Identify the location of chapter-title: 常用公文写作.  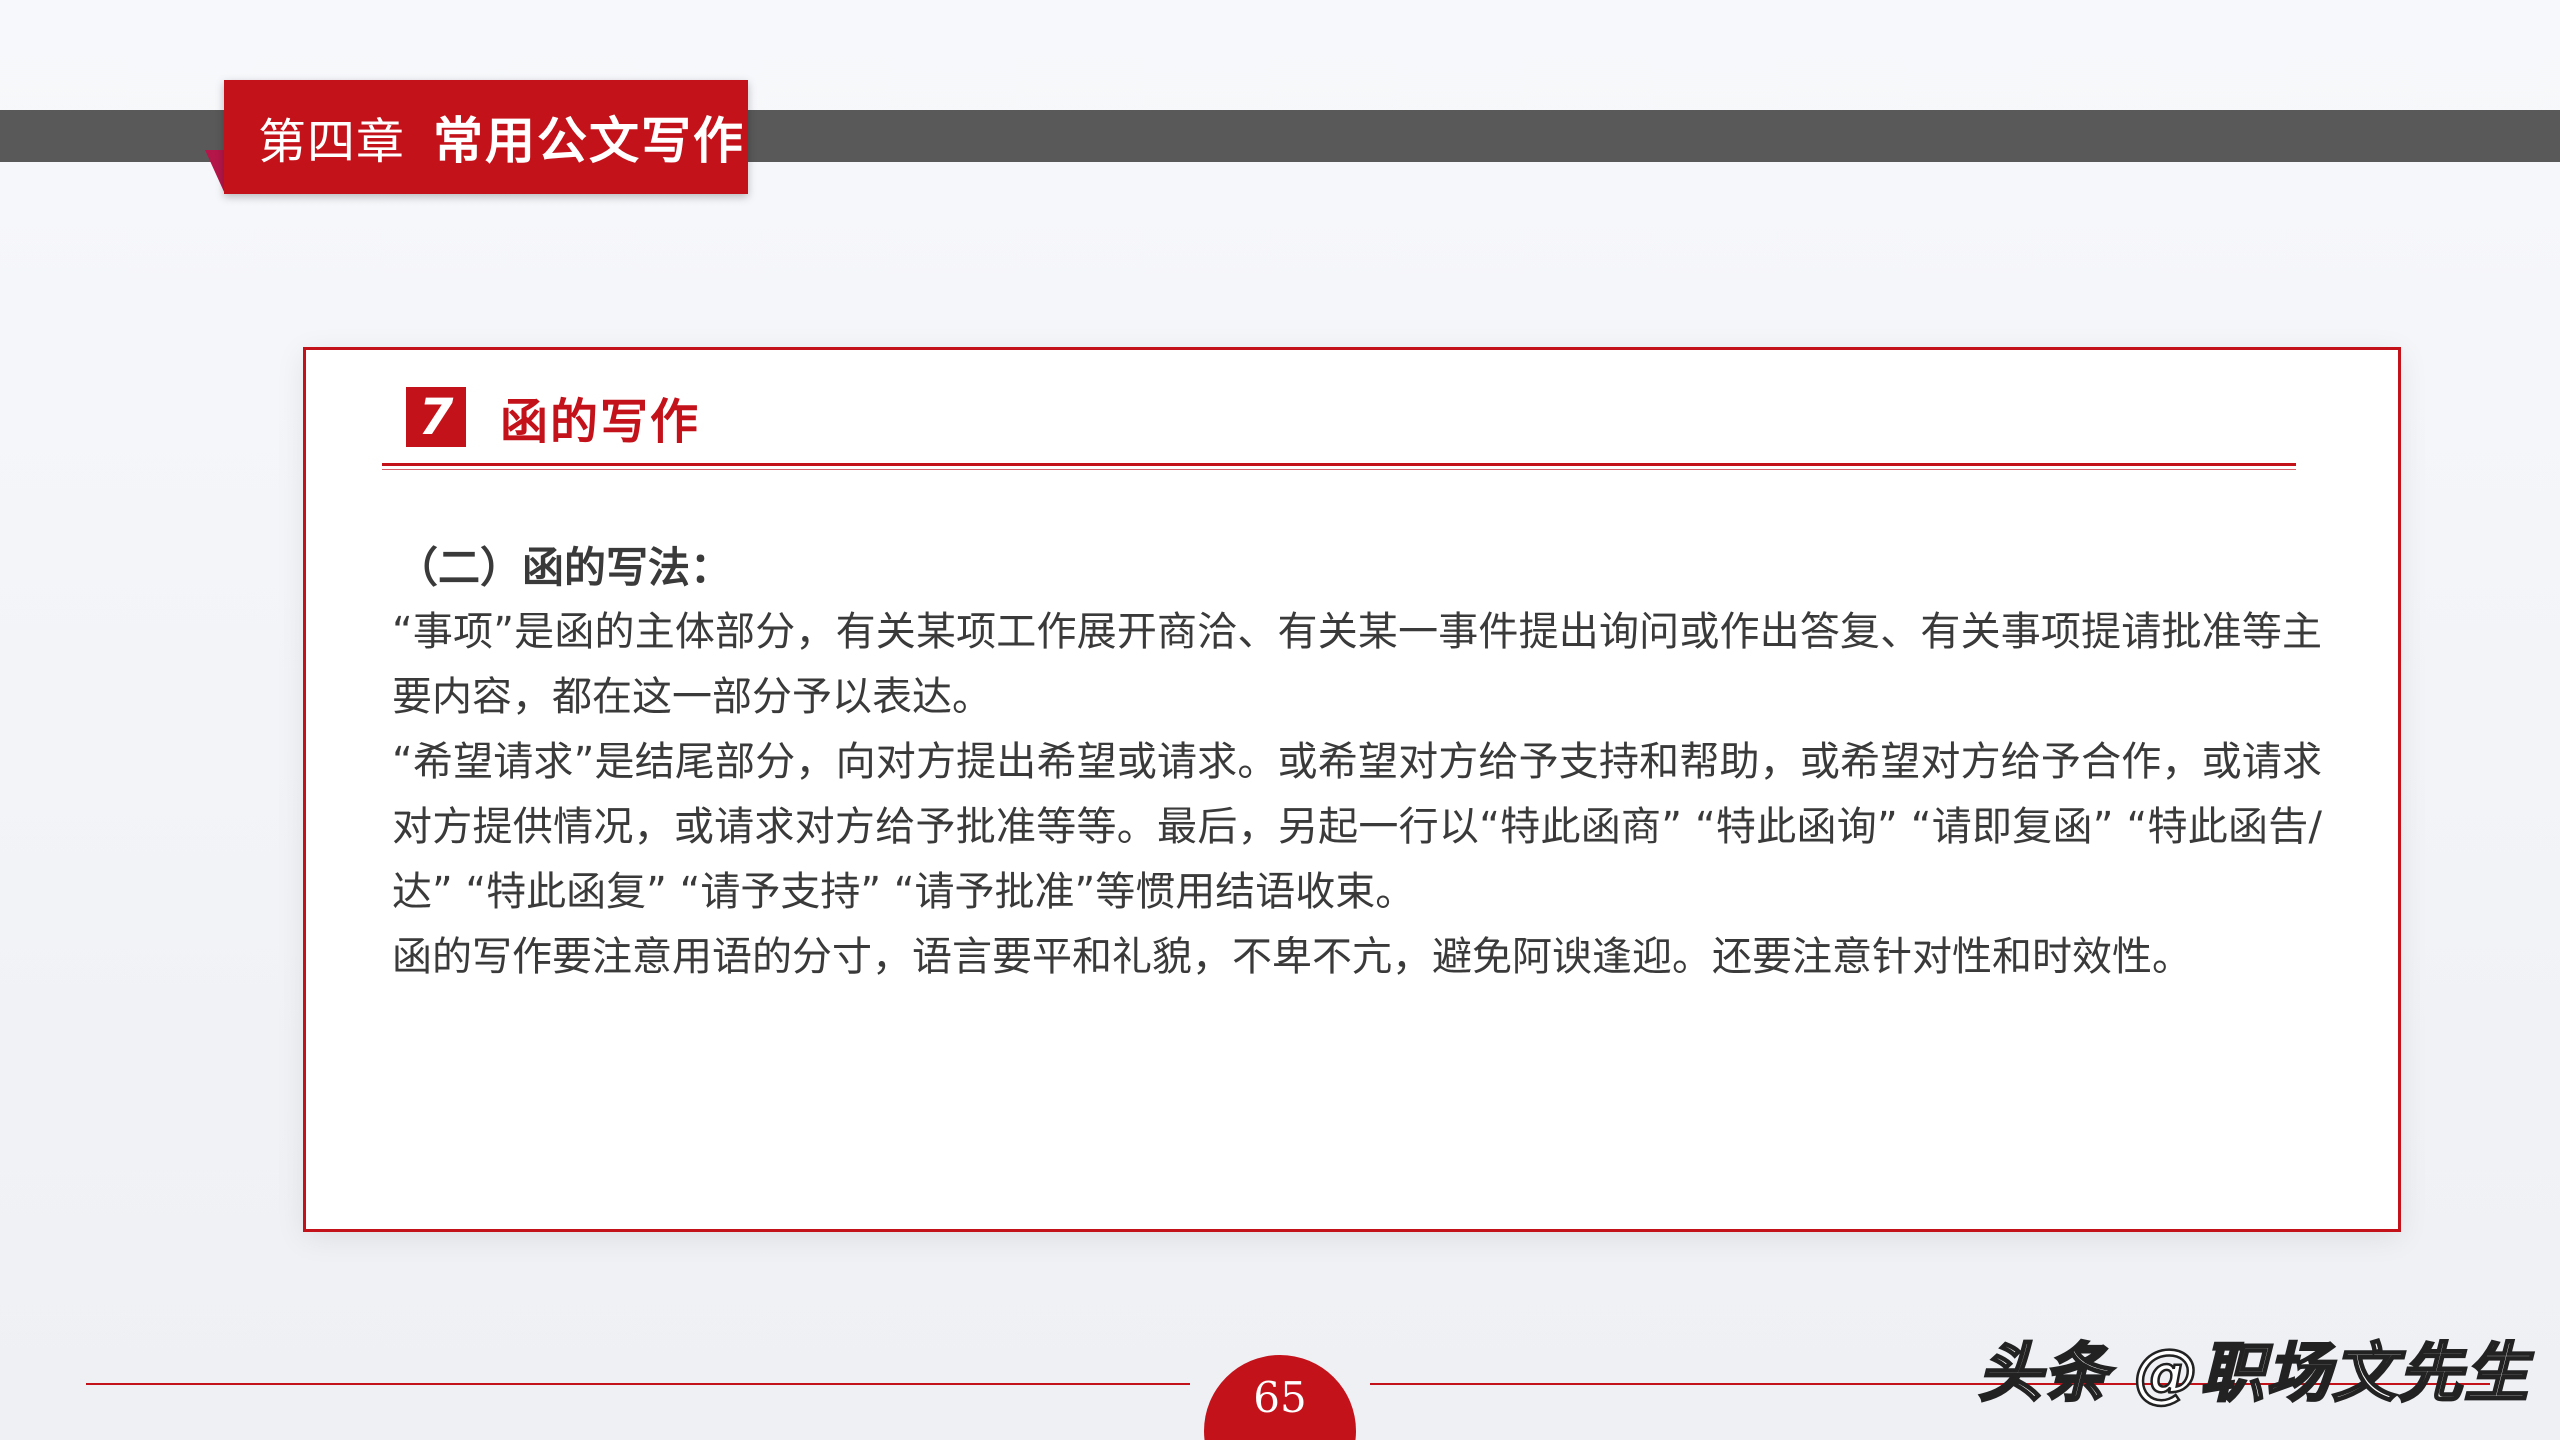
(589, 141).